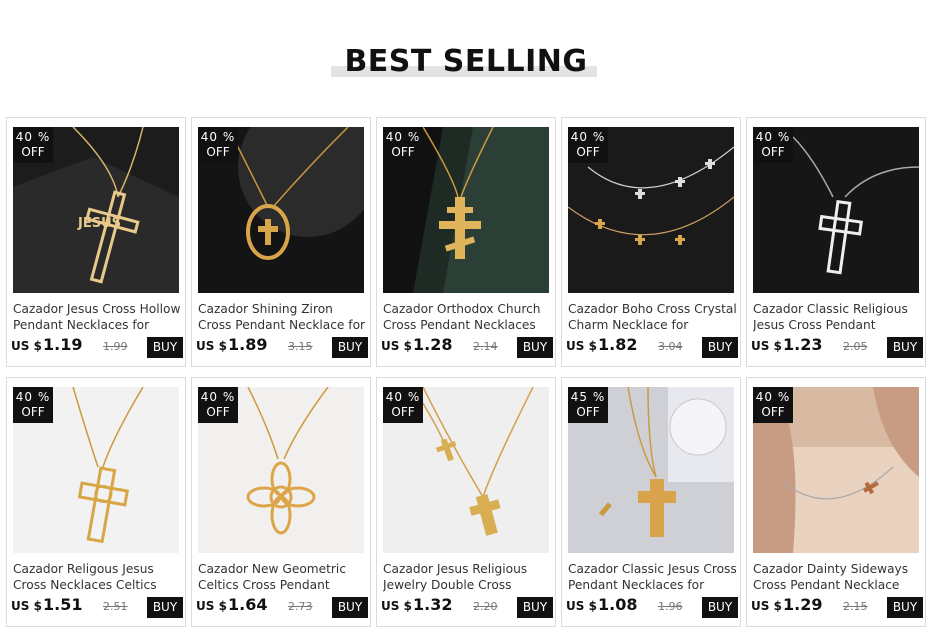 This screenshot has width=932, height=639. Describe the element at coordinates (670, 346) in the screenshot. I see `original-price: 3.04` at that location.